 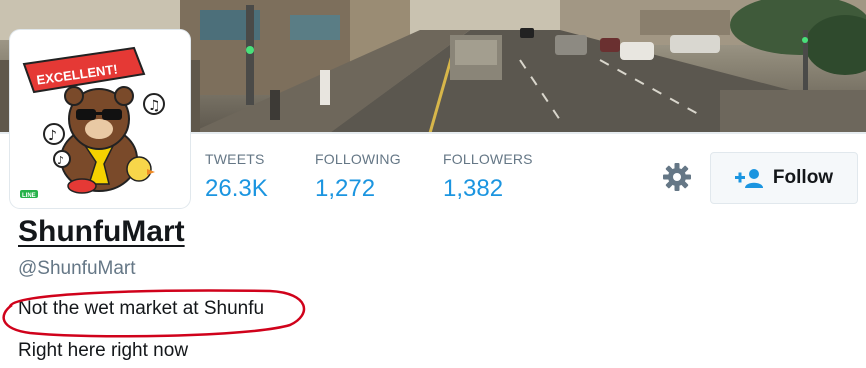 I want to click on stat-following: FOLLOWING 1,272, so click(x=358, y=177).